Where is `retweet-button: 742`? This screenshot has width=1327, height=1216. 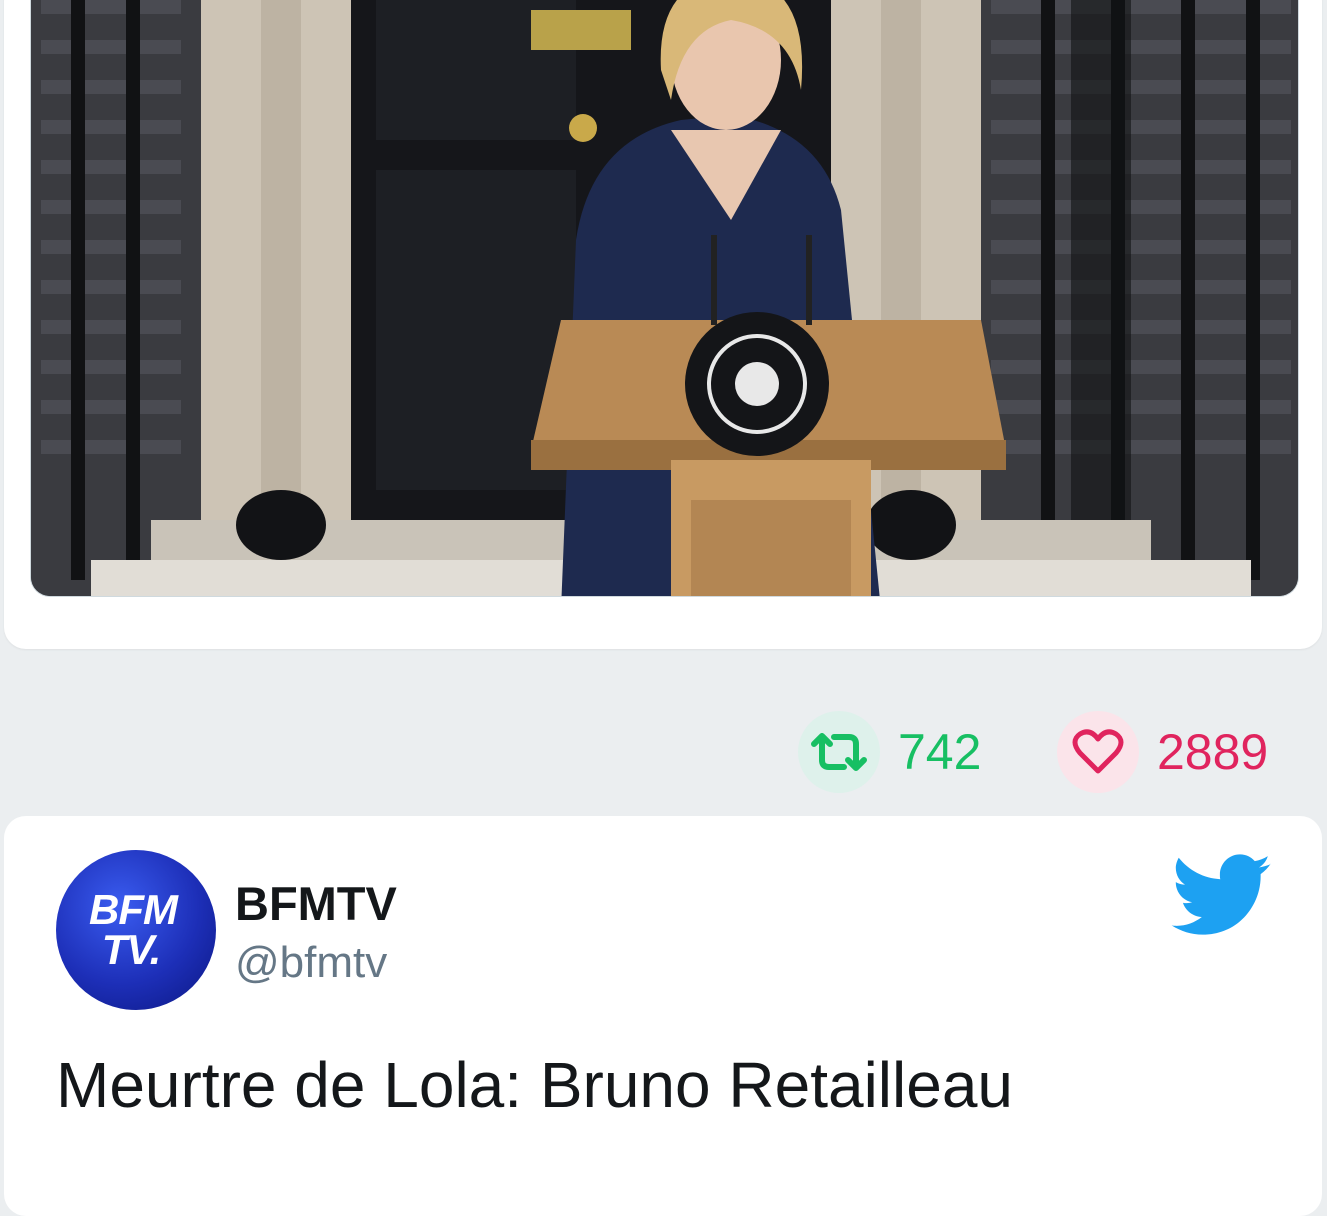 retweet-button: 742 is located at coordinates (889, 752).